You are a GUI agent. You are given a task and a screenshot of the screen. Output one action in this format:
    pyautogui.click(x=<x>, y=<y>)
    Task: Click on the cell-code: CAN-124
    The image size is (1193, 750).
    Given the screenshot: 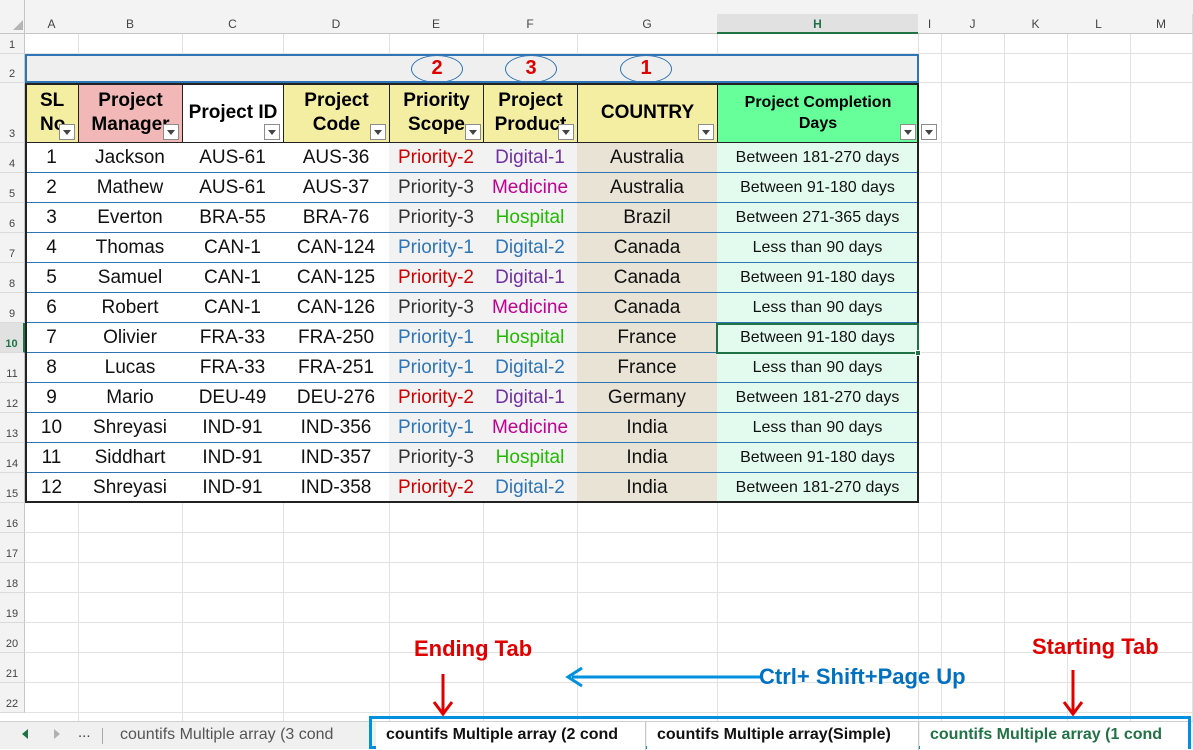 What is the action you would take?
    pyautogui.click(x=336, y=248)
    